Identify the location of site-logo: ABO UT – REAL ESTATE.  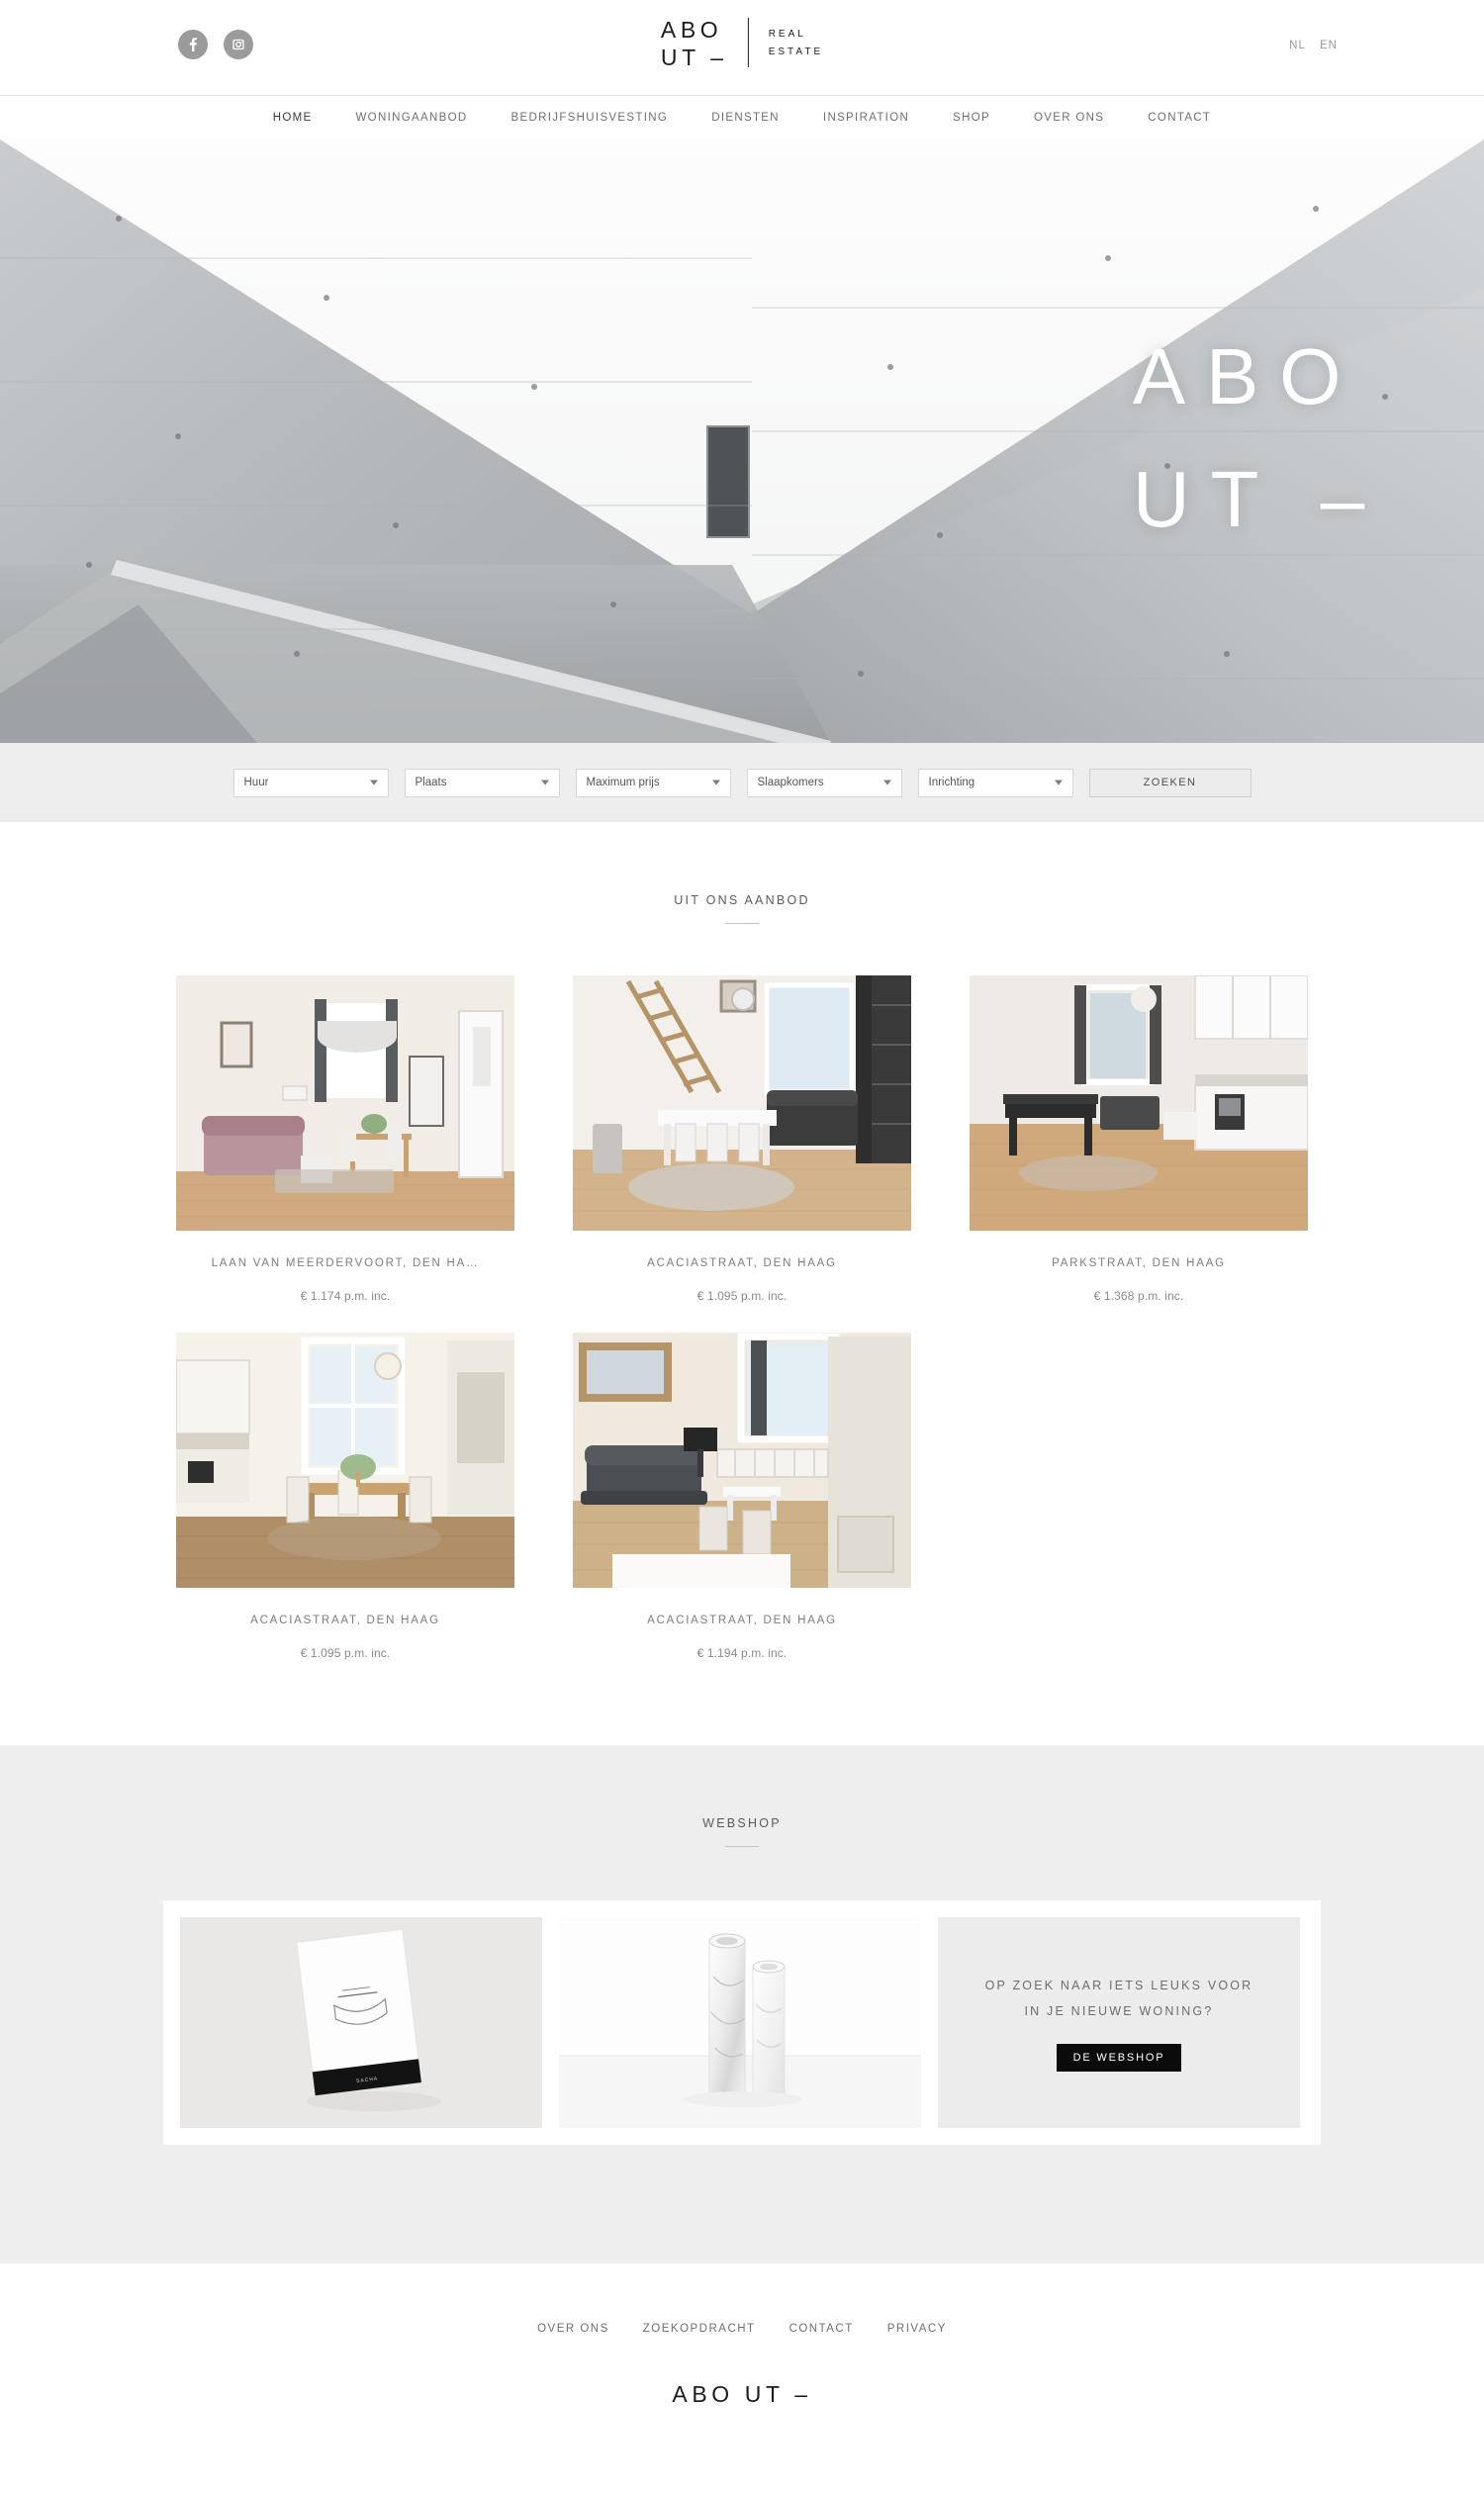
(742, 43).